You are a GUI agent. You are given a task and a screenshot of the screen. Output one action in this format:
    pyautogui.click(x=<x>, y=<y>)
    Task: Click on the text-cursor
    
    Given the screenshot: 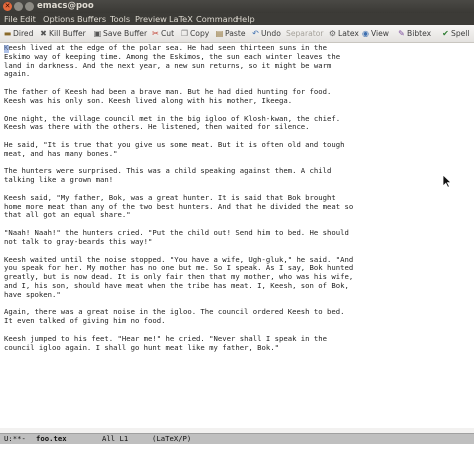 What is the action you would take?
    pyautogui.click(x=6, y=49)
    